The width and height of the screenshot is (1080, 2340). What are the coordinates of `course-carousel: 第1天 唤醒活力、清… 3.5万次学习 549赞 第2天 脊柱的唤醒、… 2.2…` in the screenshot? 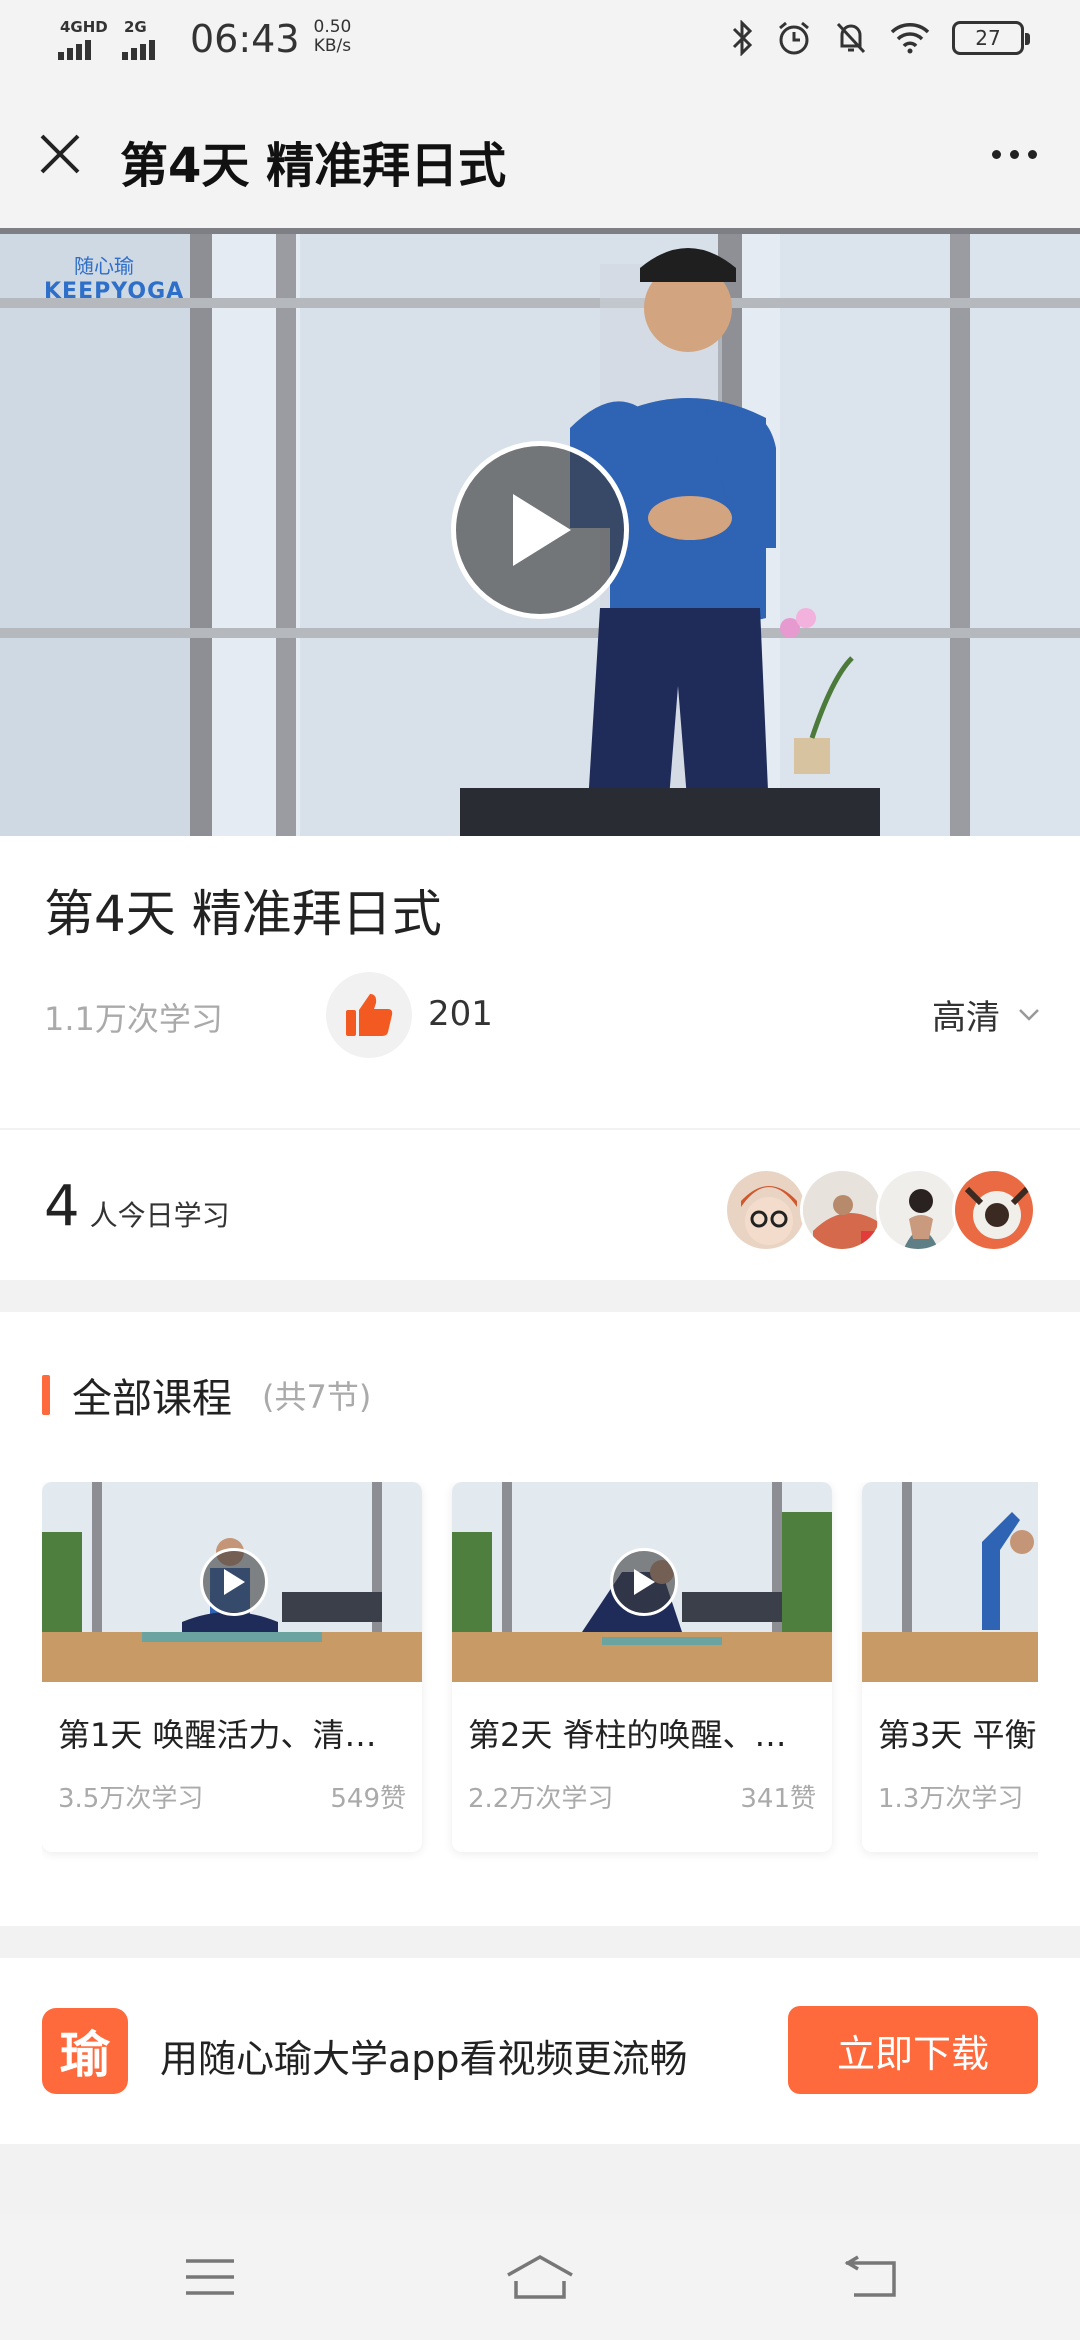 It's located at (540, 1672).